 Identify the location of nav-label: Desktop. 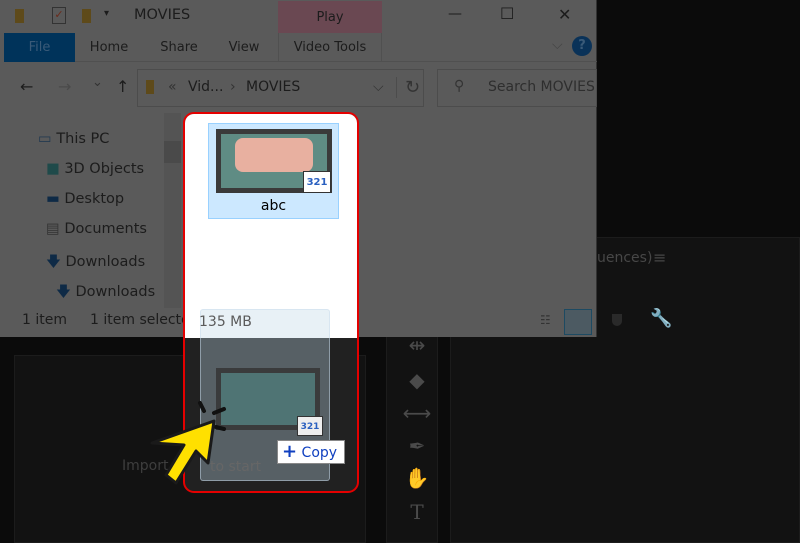
(94, 199).